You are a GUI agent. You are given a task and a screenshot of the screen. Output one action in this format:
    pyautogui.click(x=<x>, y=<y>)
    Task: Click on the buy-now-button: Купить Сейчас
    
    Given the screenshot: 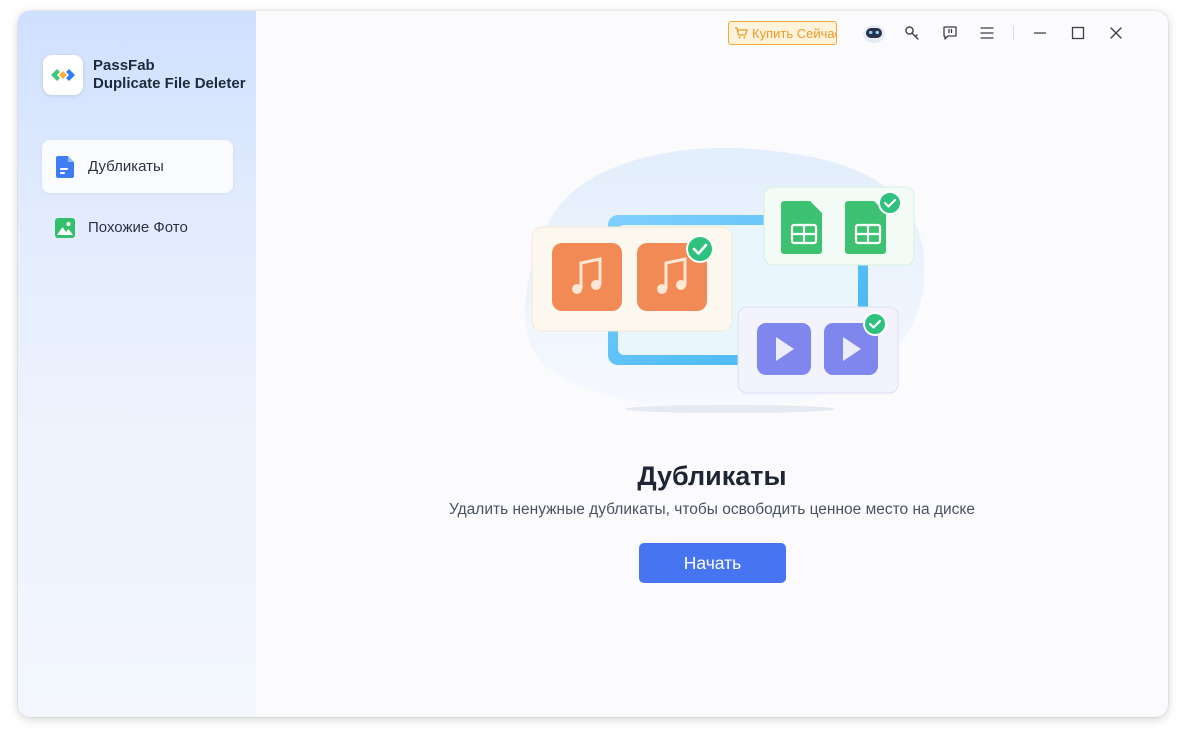 What is the action you would take?
    pyautogui.click(x=782, y=33)
    